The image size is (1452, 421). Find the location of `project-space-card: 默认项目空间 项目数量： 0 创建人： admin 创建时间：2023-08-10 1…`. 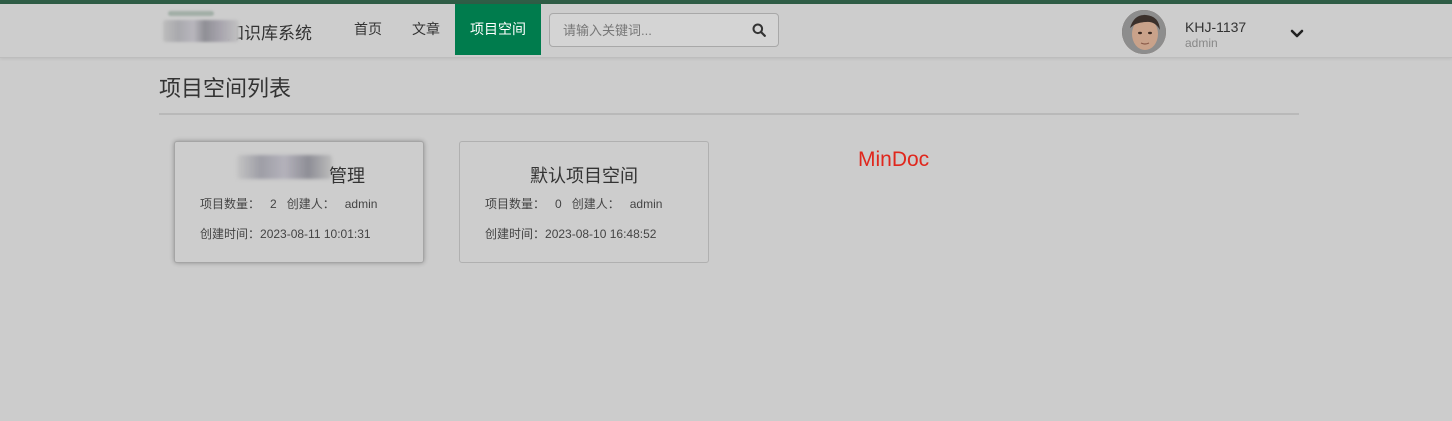

project-space-card: 默认项目空间 项目数量： 0 创建人： admin 创建时间：2023-08-10 1… is located at coordinates (584, 202).